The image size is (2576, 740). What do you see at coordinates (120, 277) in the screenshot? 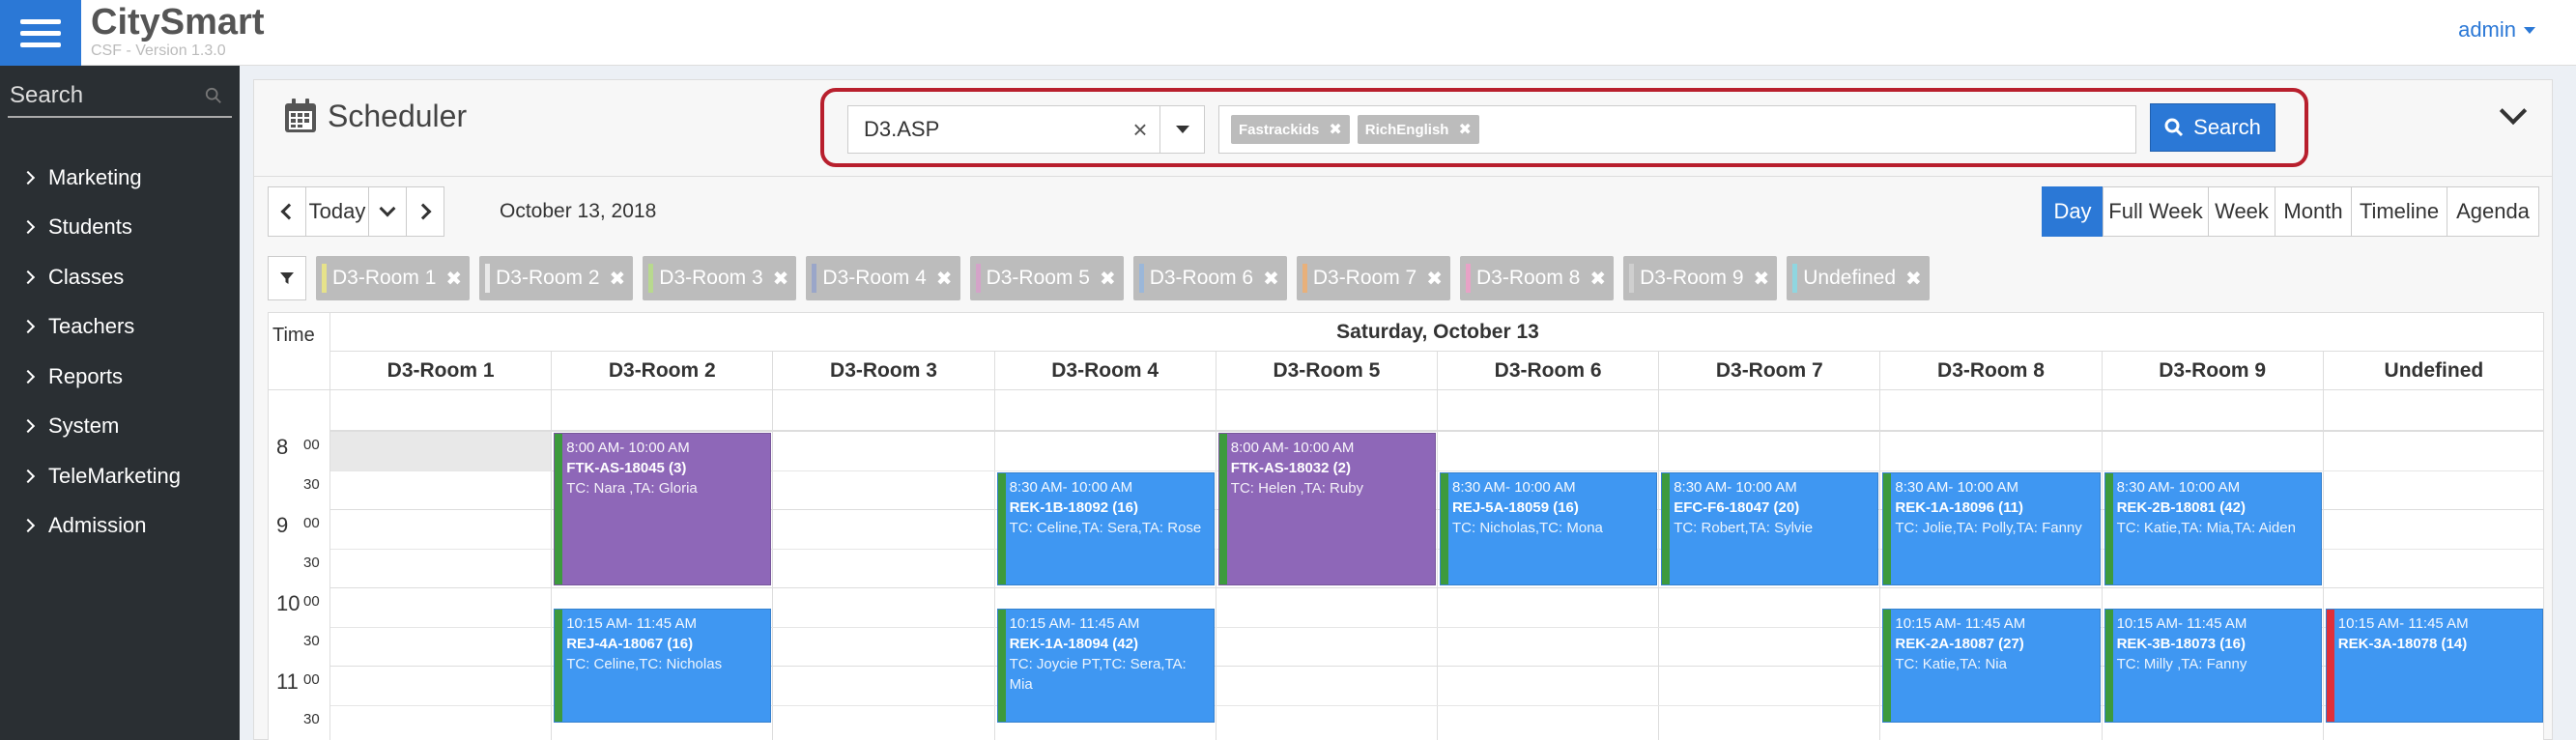
I see `sidebar-item-classes: Classes` at bounding box center [120, 277].